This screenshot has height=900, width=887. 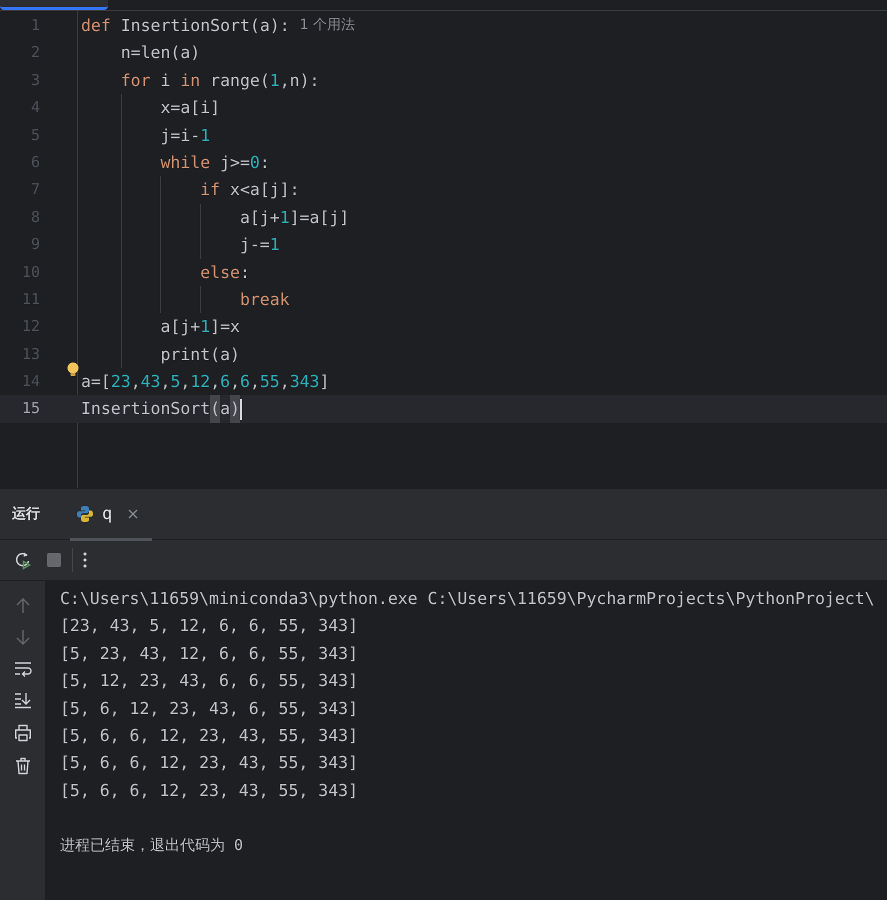 What do you see at coordinates (23, 700) in the screenshot?
I see `scroll-to-end-icon` at bounding box center [23, 700].